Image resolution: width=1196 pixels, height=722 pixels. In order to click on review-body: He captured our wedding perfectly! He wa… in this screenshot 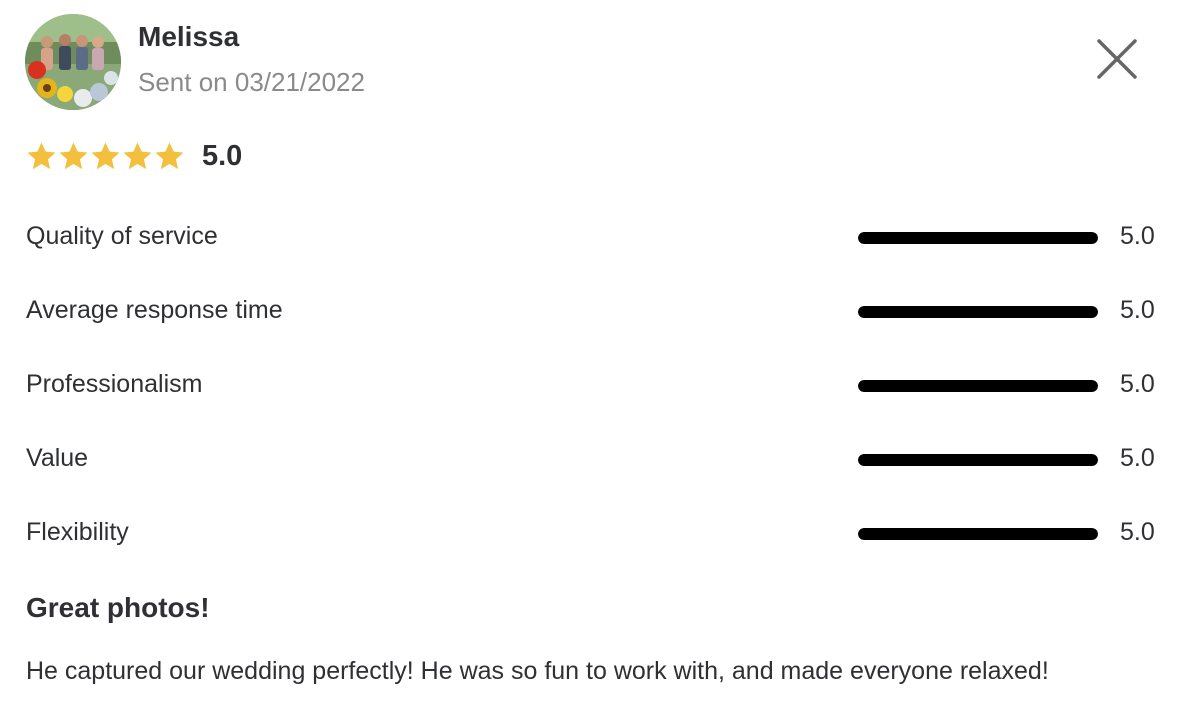, I will do `click(537, 671)`.